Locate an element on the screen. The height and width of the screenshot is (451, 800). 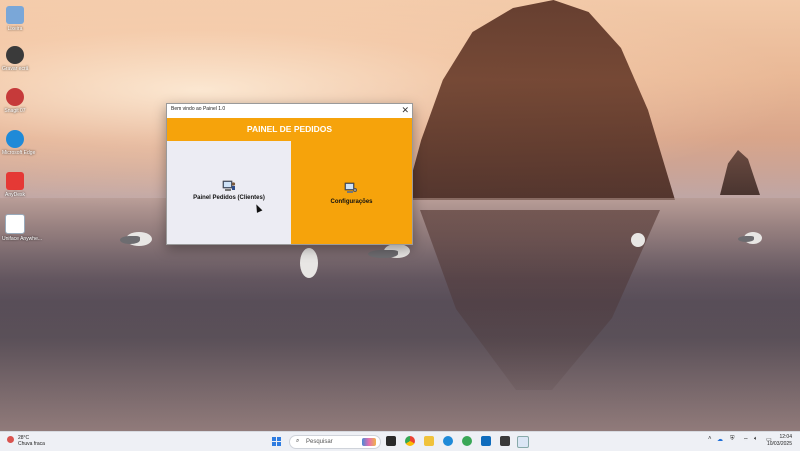
snagit-icon is located at coordinates (15, 97).